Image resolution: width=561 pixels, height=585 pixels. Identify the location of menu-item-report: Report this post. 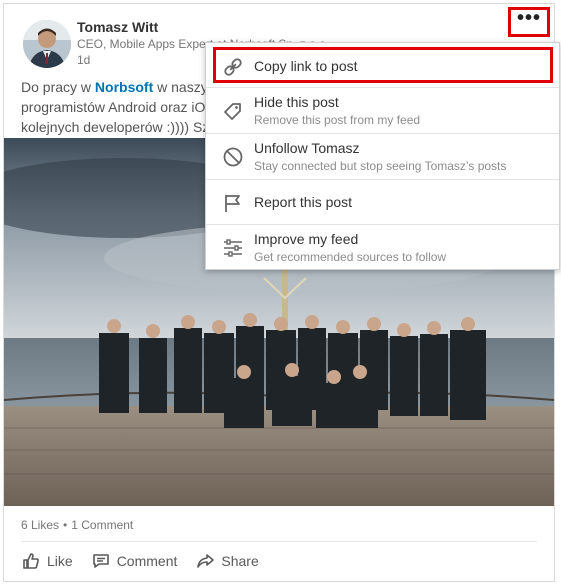
(382, 202).